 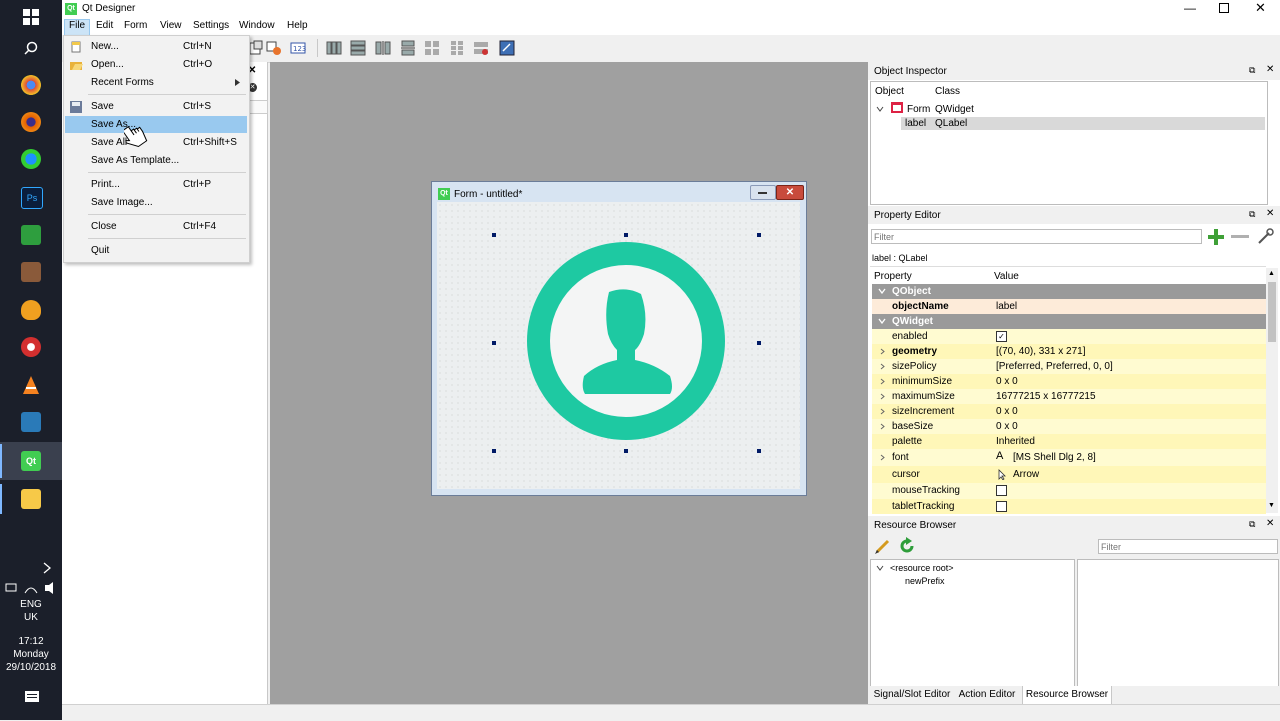 What do you see at coordinates (31, 422) in the screenshot?
I see `film-icon` at bounding box center [31, 422].